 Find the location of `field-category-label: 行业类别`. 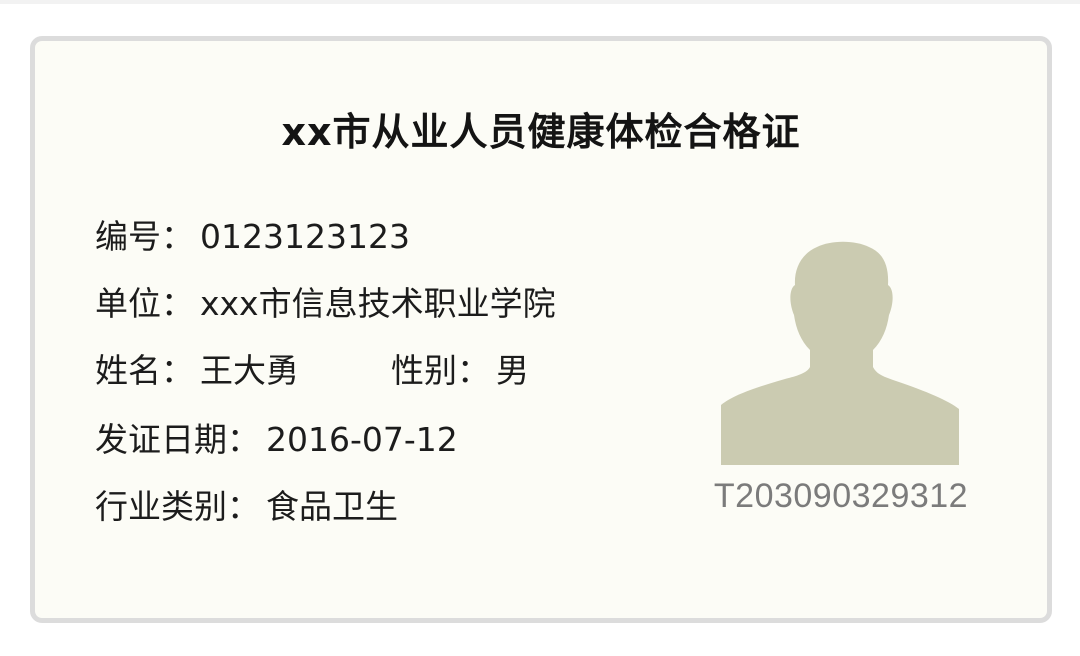

field-category-label: 行业类别 is located at coordinates (161, 506).